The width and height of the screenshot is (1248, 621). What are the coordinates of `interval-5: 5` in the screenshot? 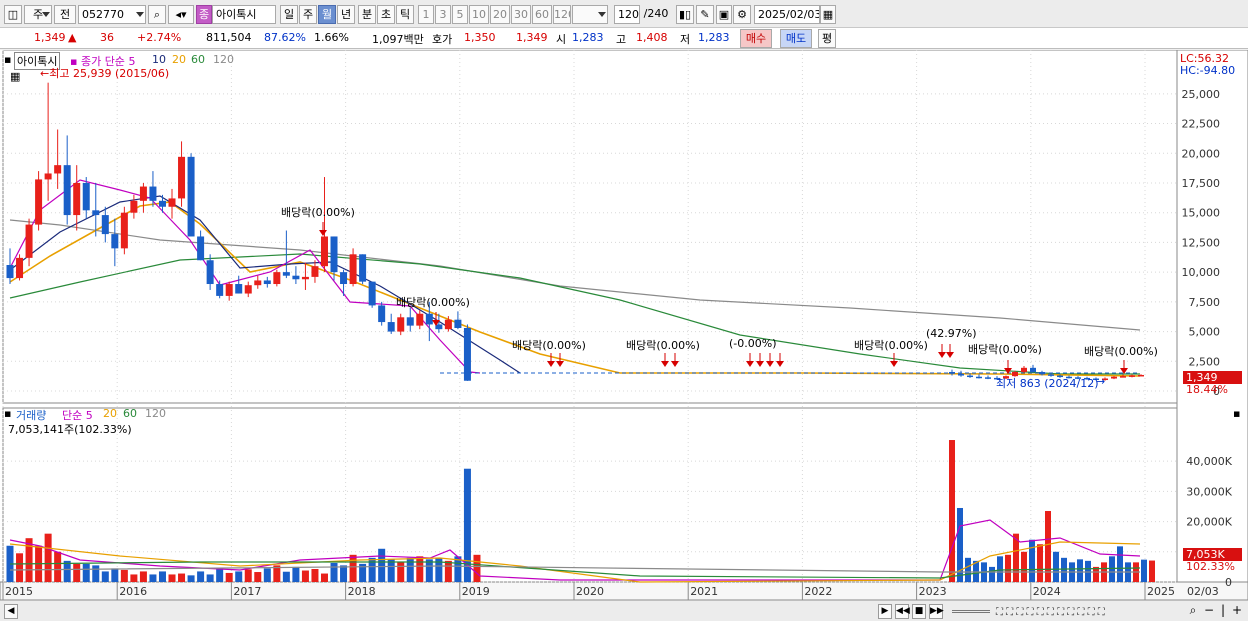 It's located at (460, 14).